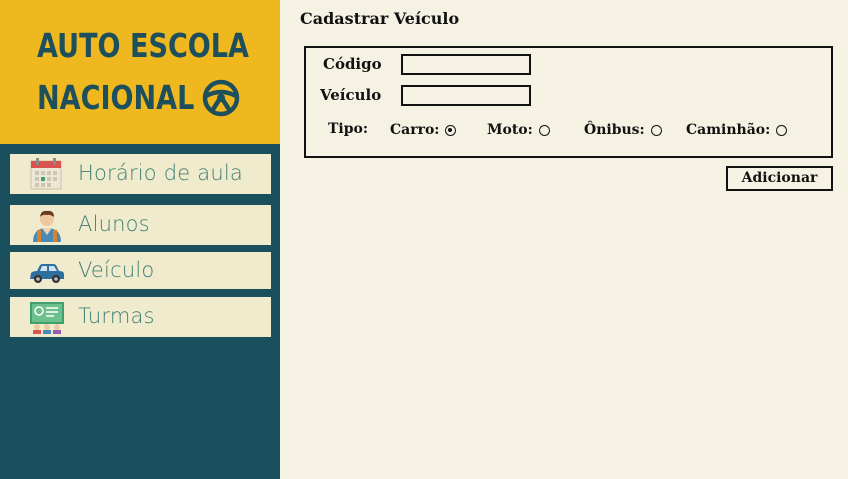 The width and height of the screenshot is (848, 479). Describe the element at coordinates (46, 174) in the screenshot. I see `calendar-icon` at that location.